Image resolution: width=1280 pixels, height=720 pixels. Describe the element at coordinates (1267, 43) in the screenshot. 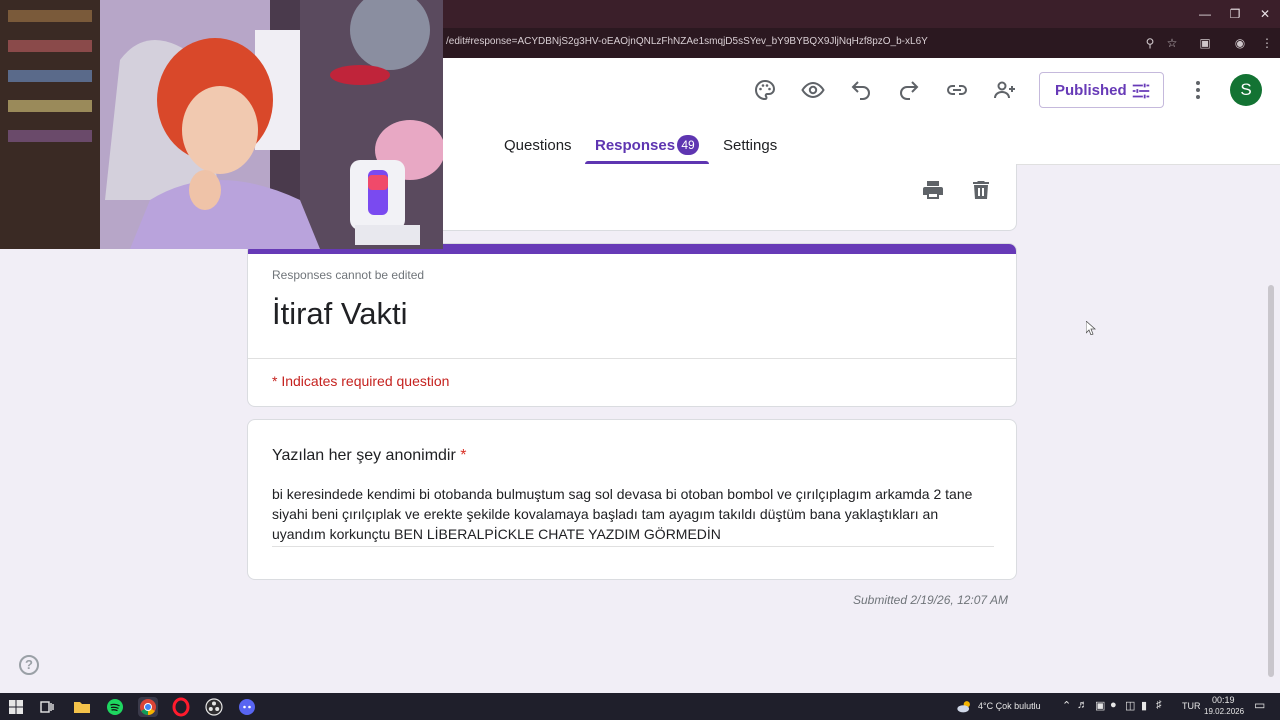

I see `browser-menu-icon: ⋮` at that location.